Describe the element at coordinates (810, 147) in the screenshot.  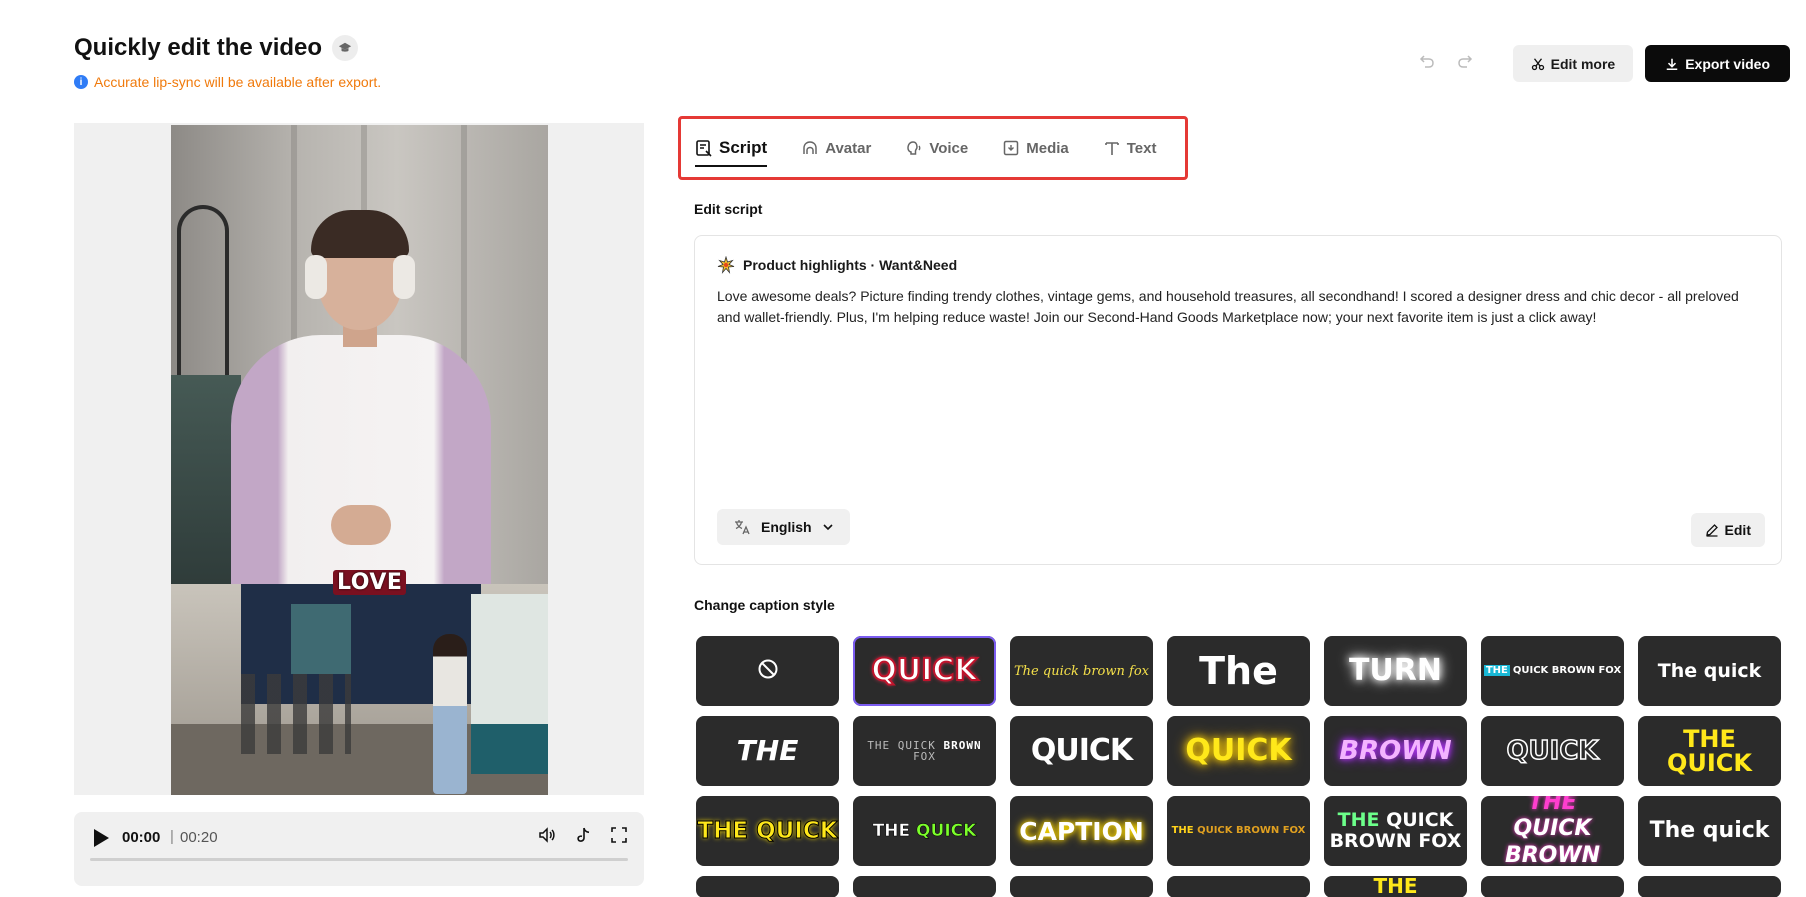
I see `avatar-icon` at that location.